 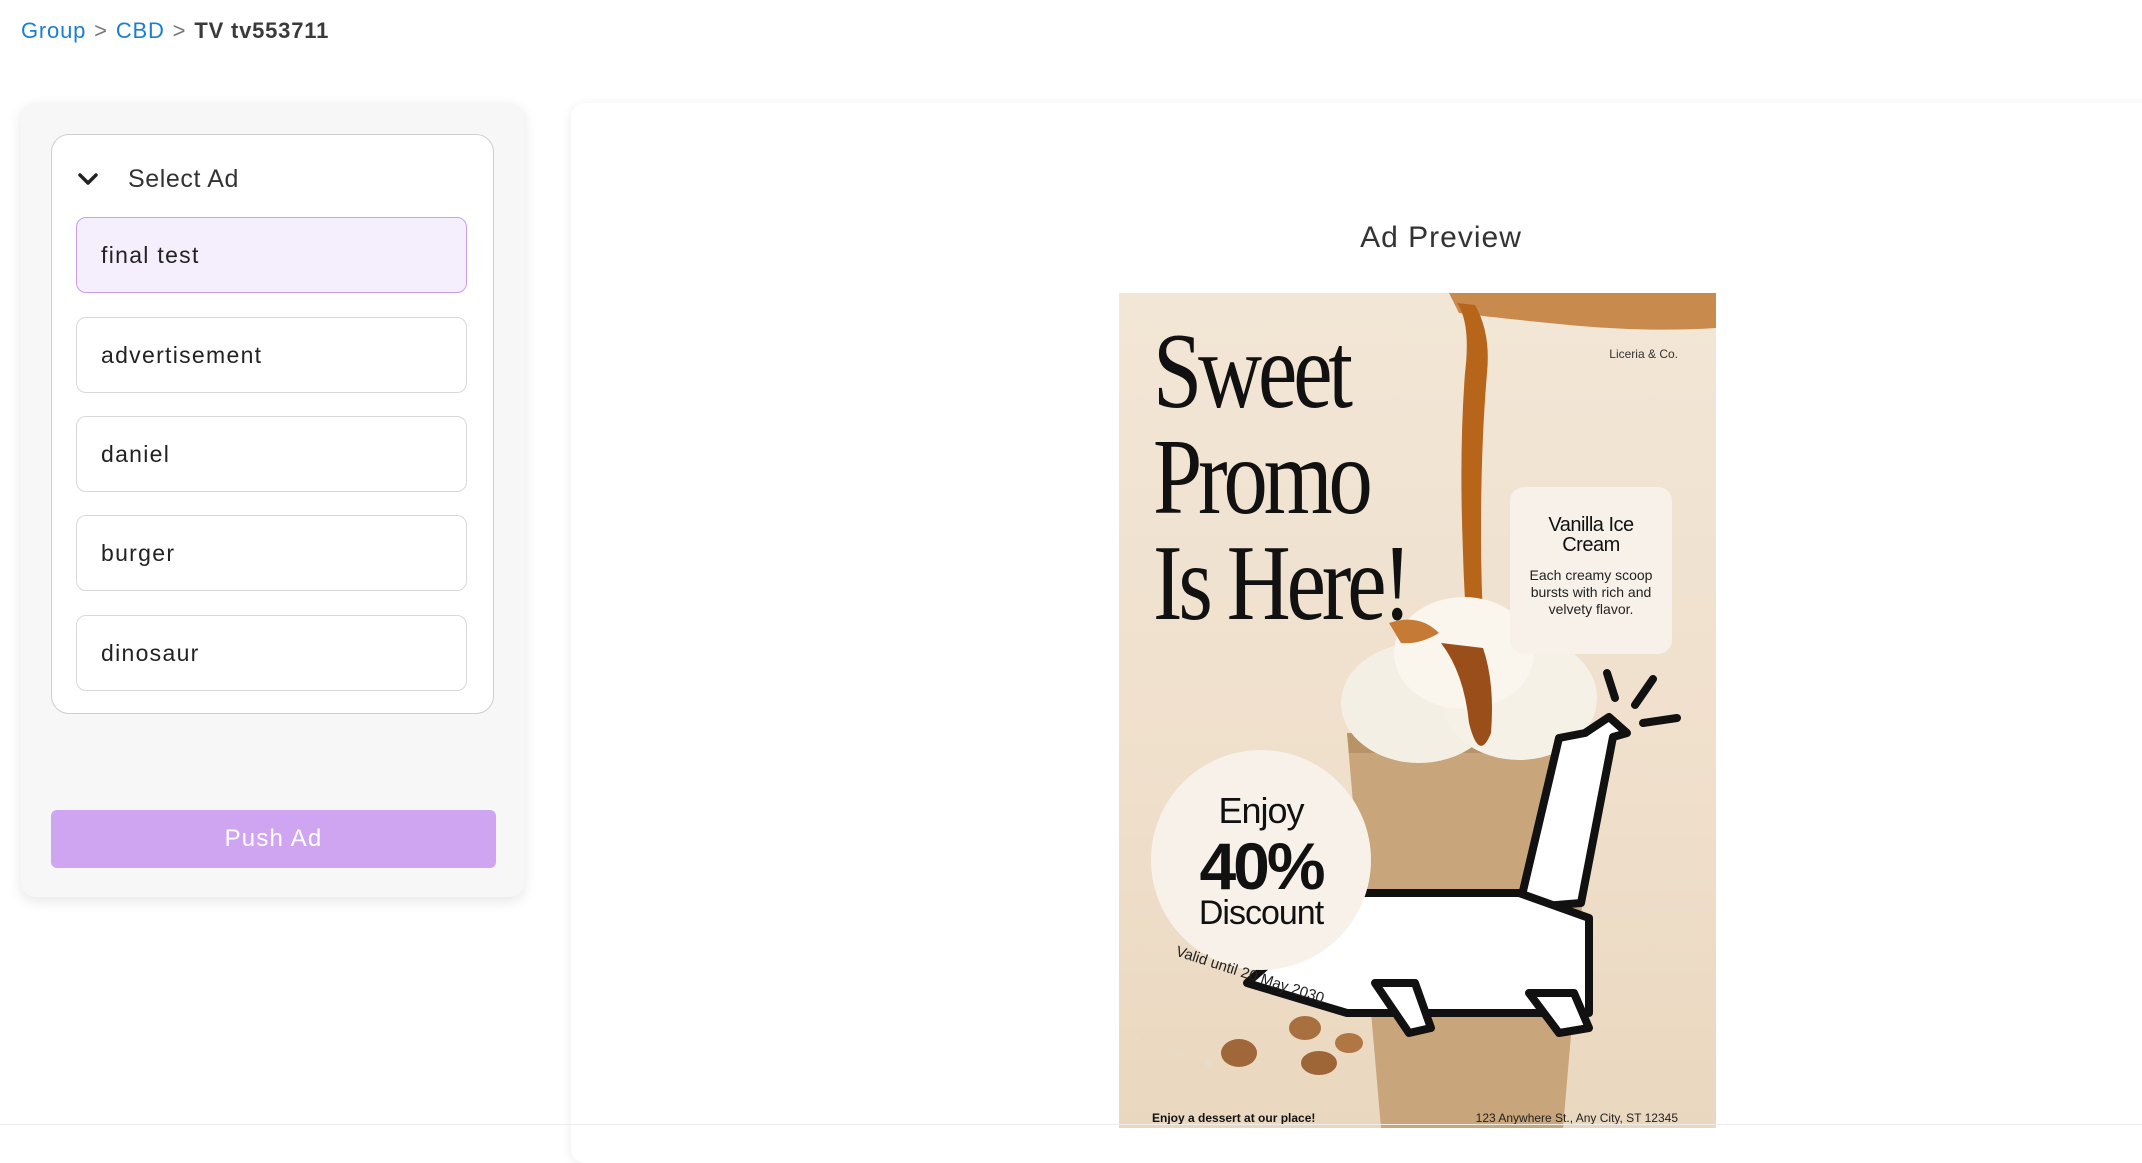 I want to click on poster-headline-line: Sweet, so click(x=1253, y=371).